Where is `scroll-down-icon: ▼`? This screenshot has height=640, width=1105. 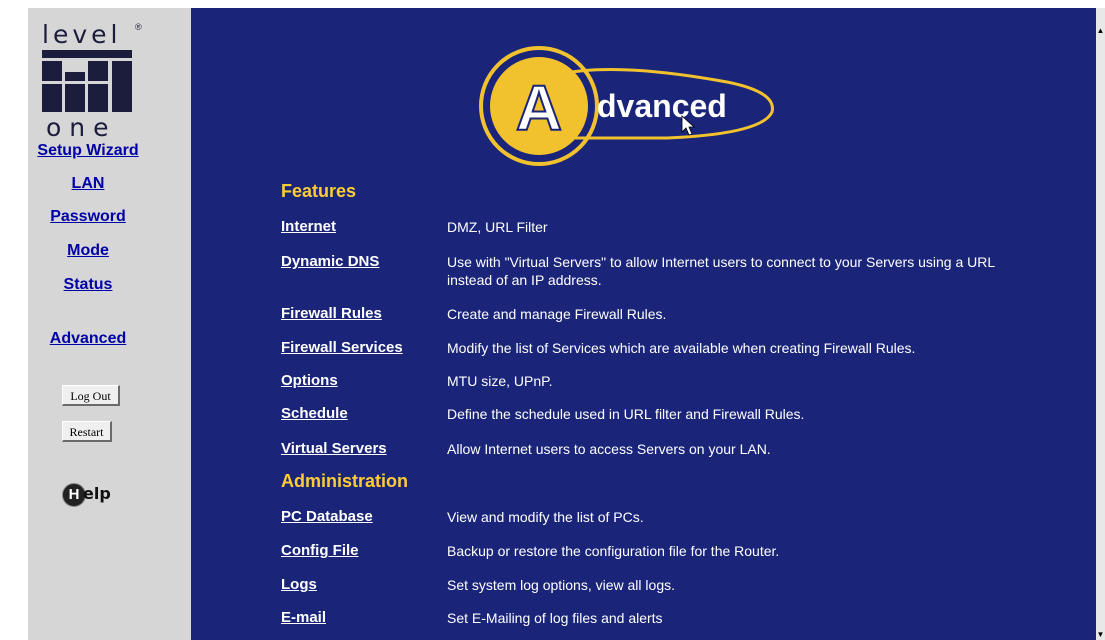 scroll-down-icon: ▼ is located at coordinates (1100, 635).